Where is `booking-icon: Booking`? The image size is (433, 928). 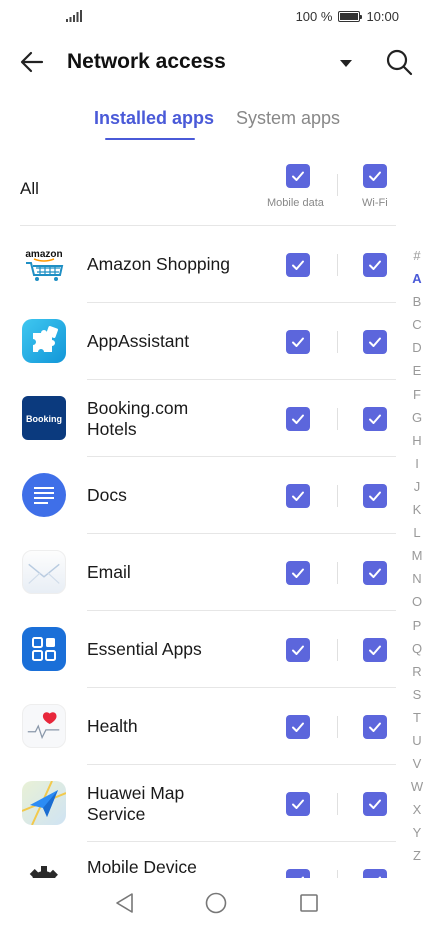
booking-icon: Booking is located at coordinates (44, 418).